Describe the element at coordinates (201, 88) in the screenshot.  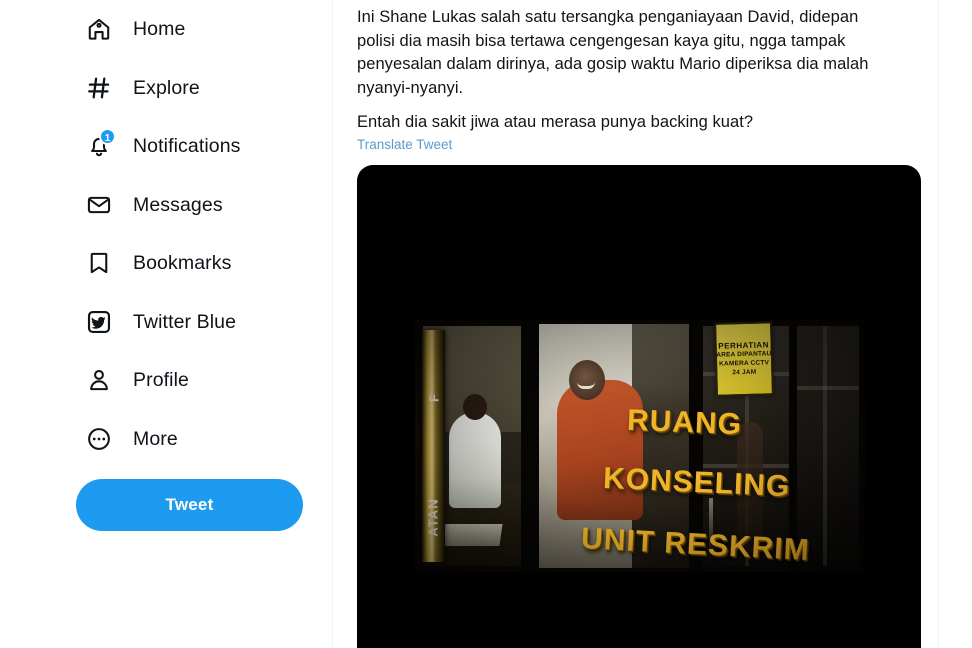
I see `sidebar-item-explore: Explore` at that location.